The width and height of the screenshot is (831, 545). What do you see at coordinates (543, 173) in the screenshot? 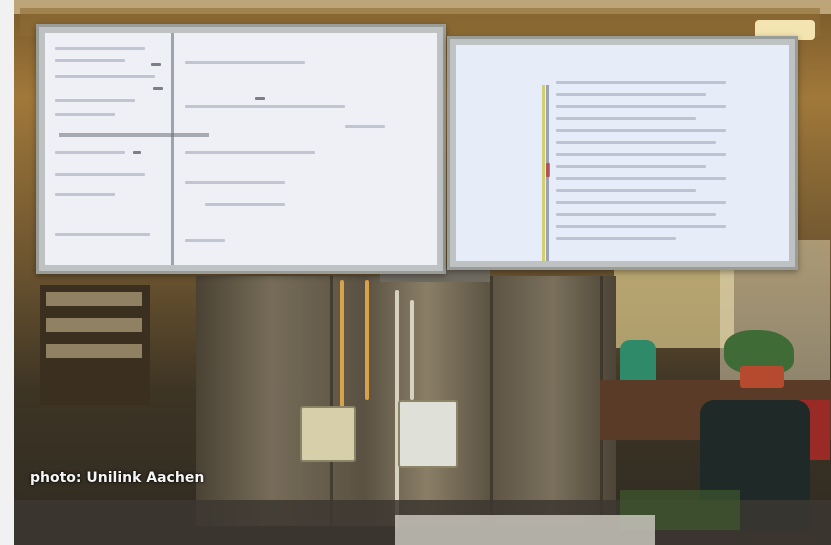
I see `highlight-column` at bounding box center [543, 173].